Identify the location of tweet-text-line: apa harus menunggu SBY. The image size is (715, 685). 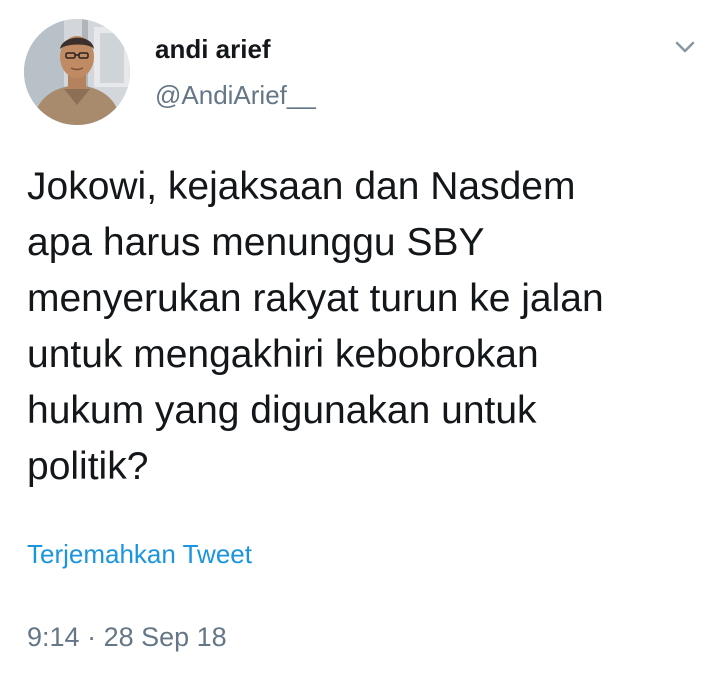
(256, 242).